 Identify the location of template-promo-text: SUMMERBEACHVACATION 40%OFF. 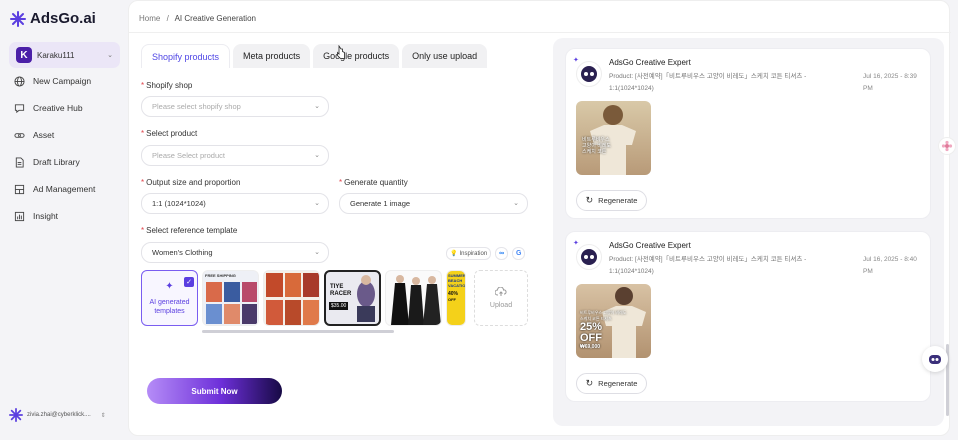
(457, 287).